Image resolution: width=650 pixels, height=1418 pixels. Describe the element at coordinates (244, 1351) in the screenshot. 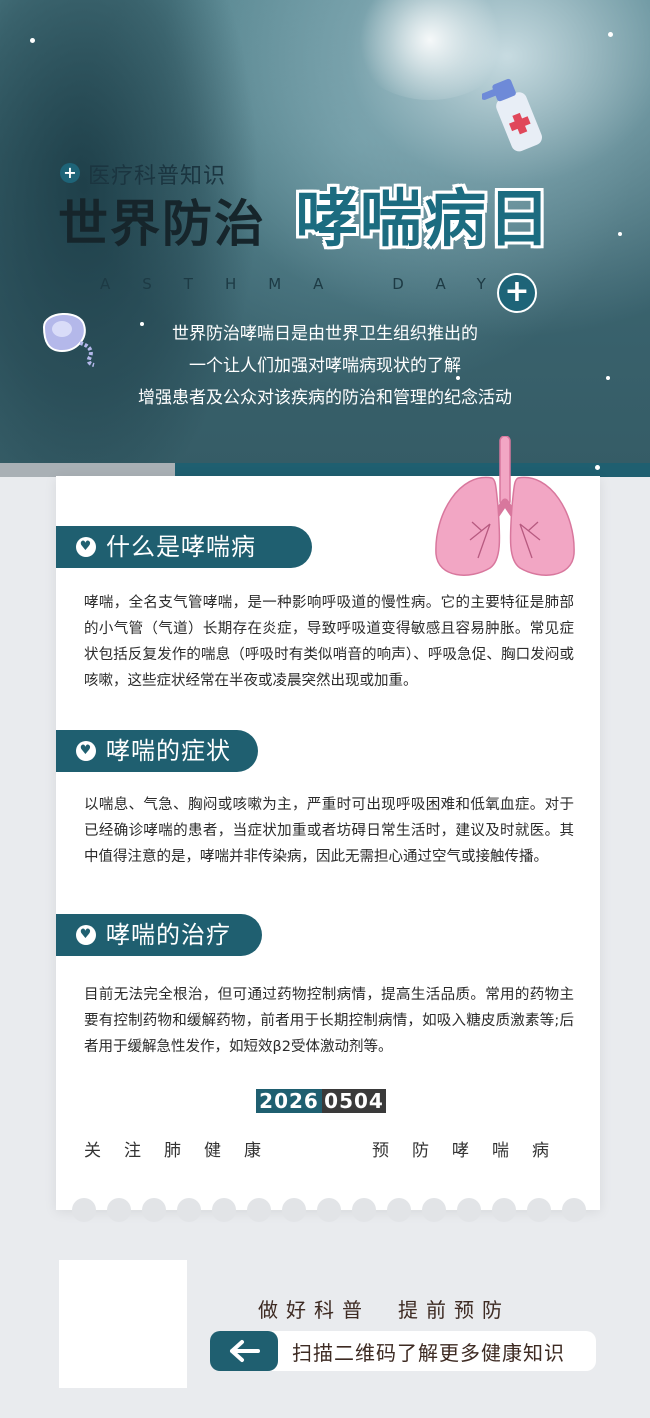

I see `arrow-left-icon` at that location.